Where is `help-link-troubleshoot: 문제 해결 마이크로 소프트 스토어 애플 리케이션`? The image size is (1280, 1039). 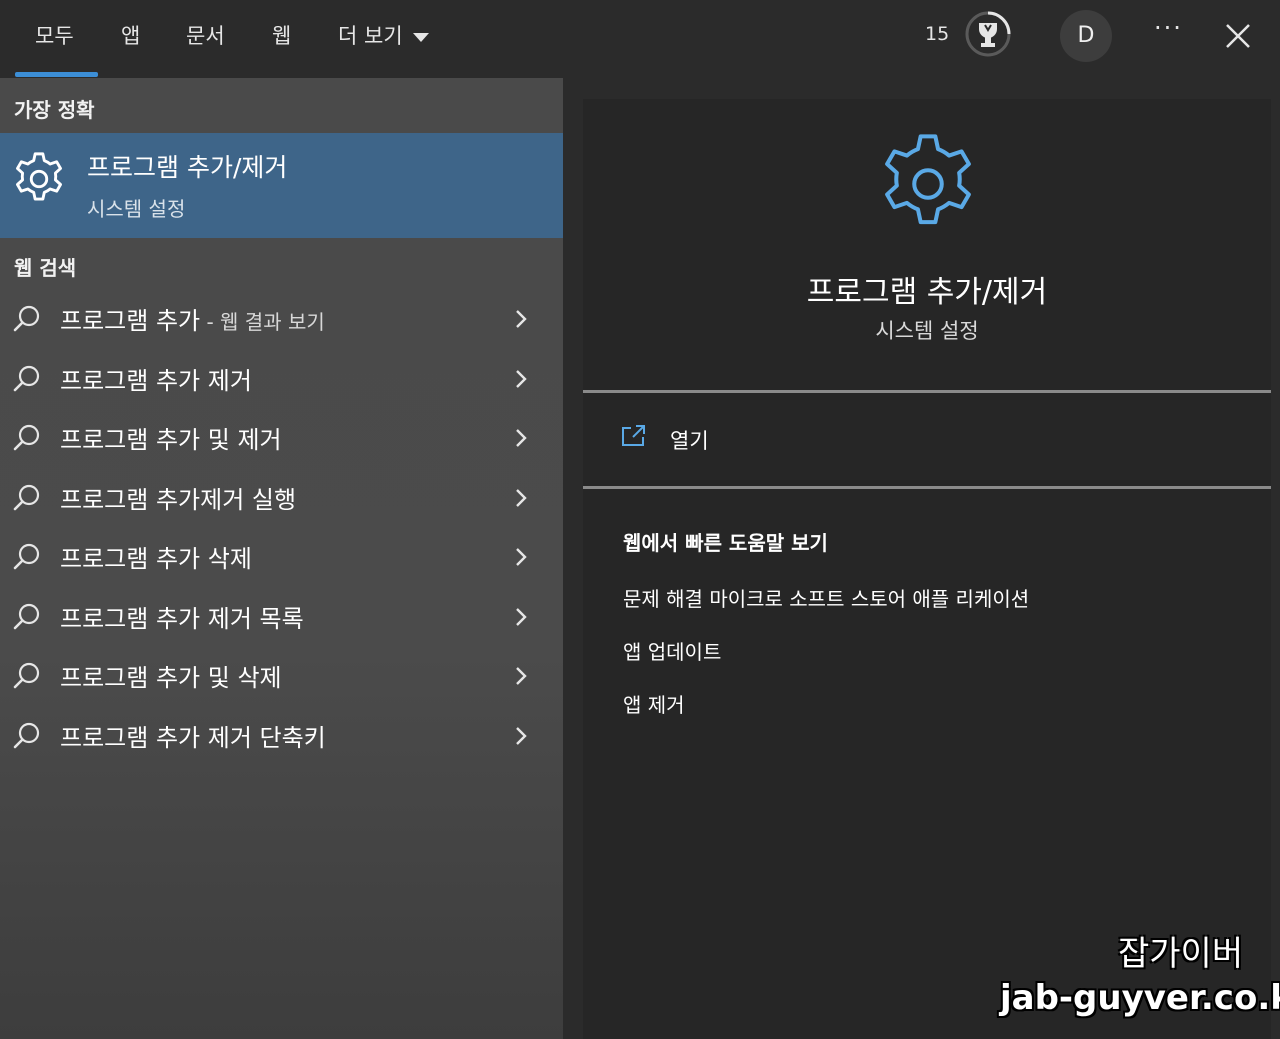 help-link-troubleshoot: 문제 해결 마이크로 소프트 스토어 애플 리케이션 is located at coordinates (826, 597).